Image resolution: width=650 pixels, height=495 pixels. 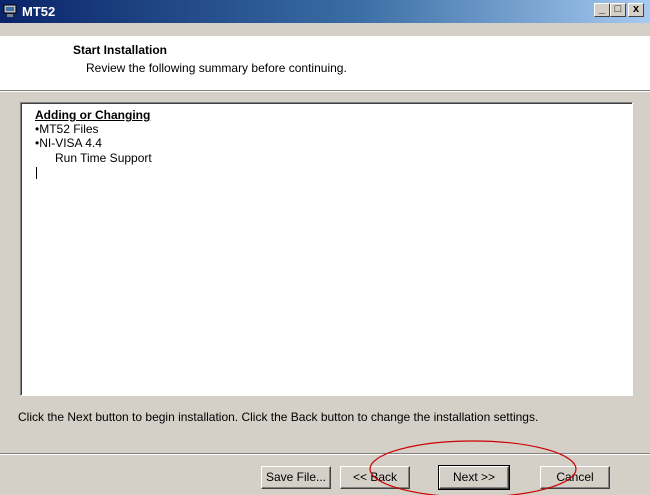 What do you see at coordinates (10, 10) in the screenshot?
I see `app-icon` at bounding box center [10, 10].